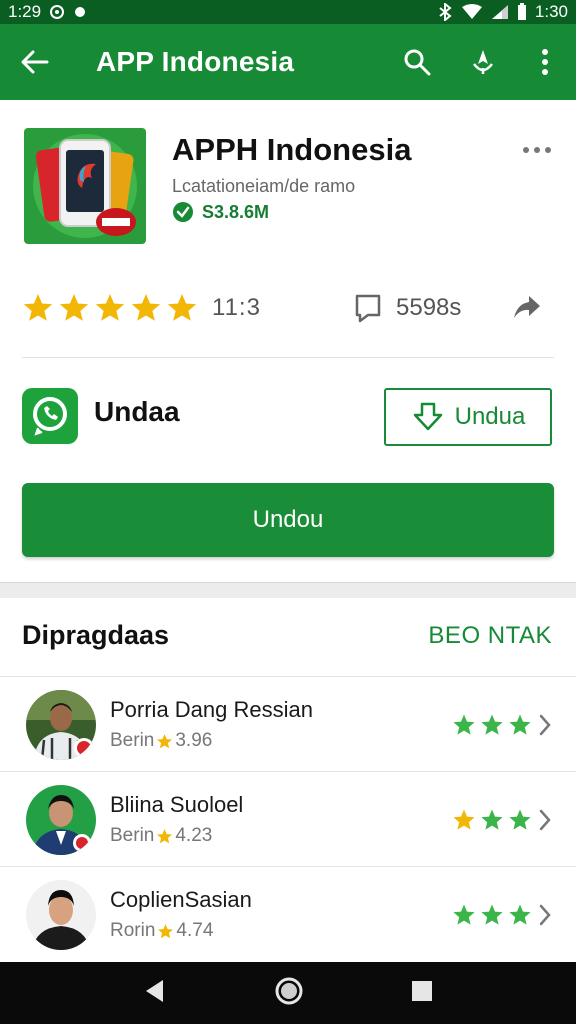  Describe the element at coordinates (85, 186) in the screenshot. I see `app-icon` at that location.